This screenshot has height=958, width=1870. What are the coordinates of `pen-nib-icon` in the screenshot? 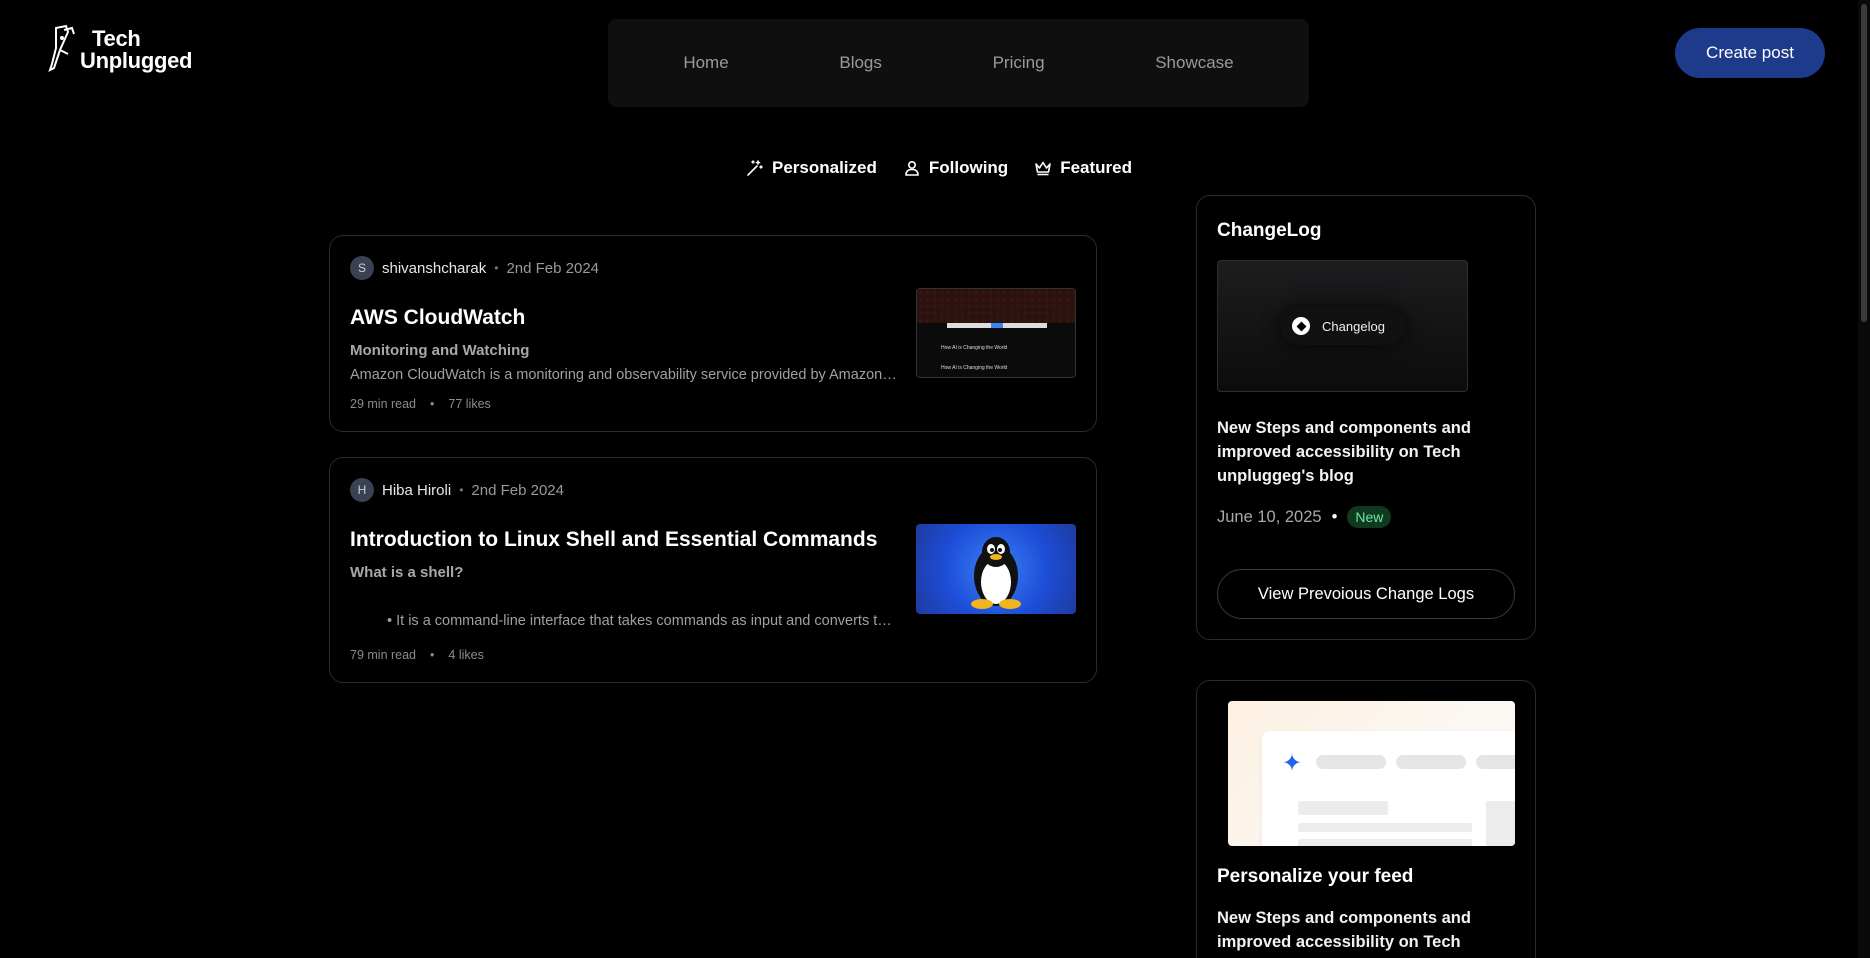 It's located at (61, 48).